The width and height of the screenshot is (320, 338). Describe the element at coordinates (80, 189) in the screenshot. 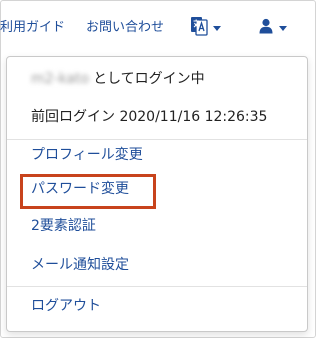

I see `menu-item-password-change: パスワード変更` at that location.